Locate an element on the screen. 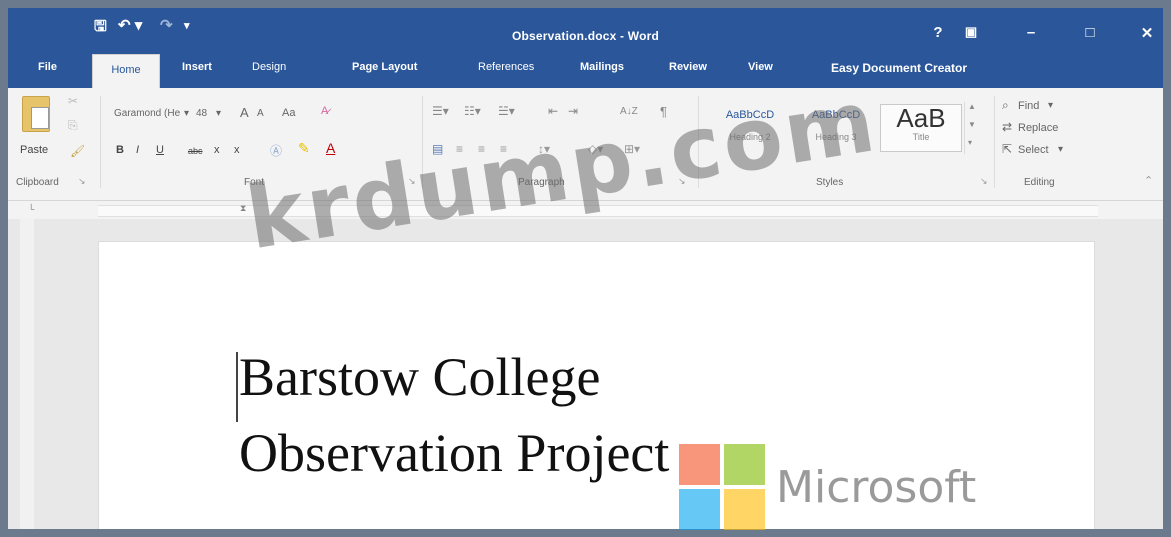  collapse-ribbon-icon: ⌃ is located at coordinates (1148, 180).